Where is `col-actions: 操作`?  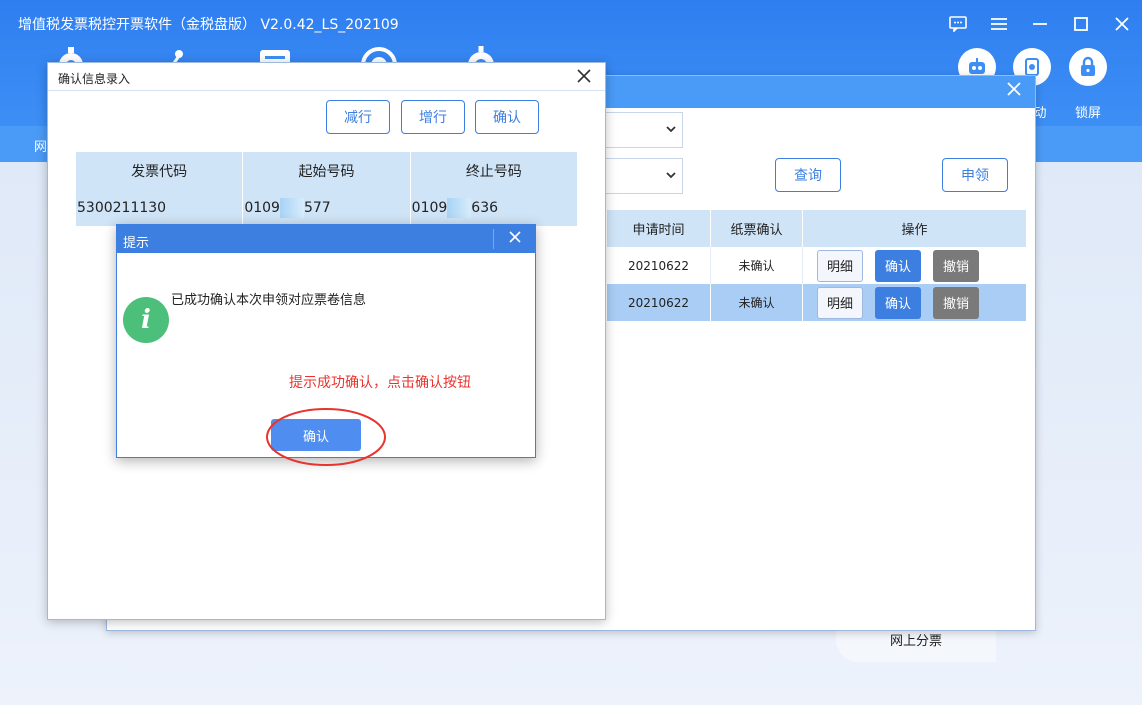
col-actions: 操作 is located at coordinates (915, 228).